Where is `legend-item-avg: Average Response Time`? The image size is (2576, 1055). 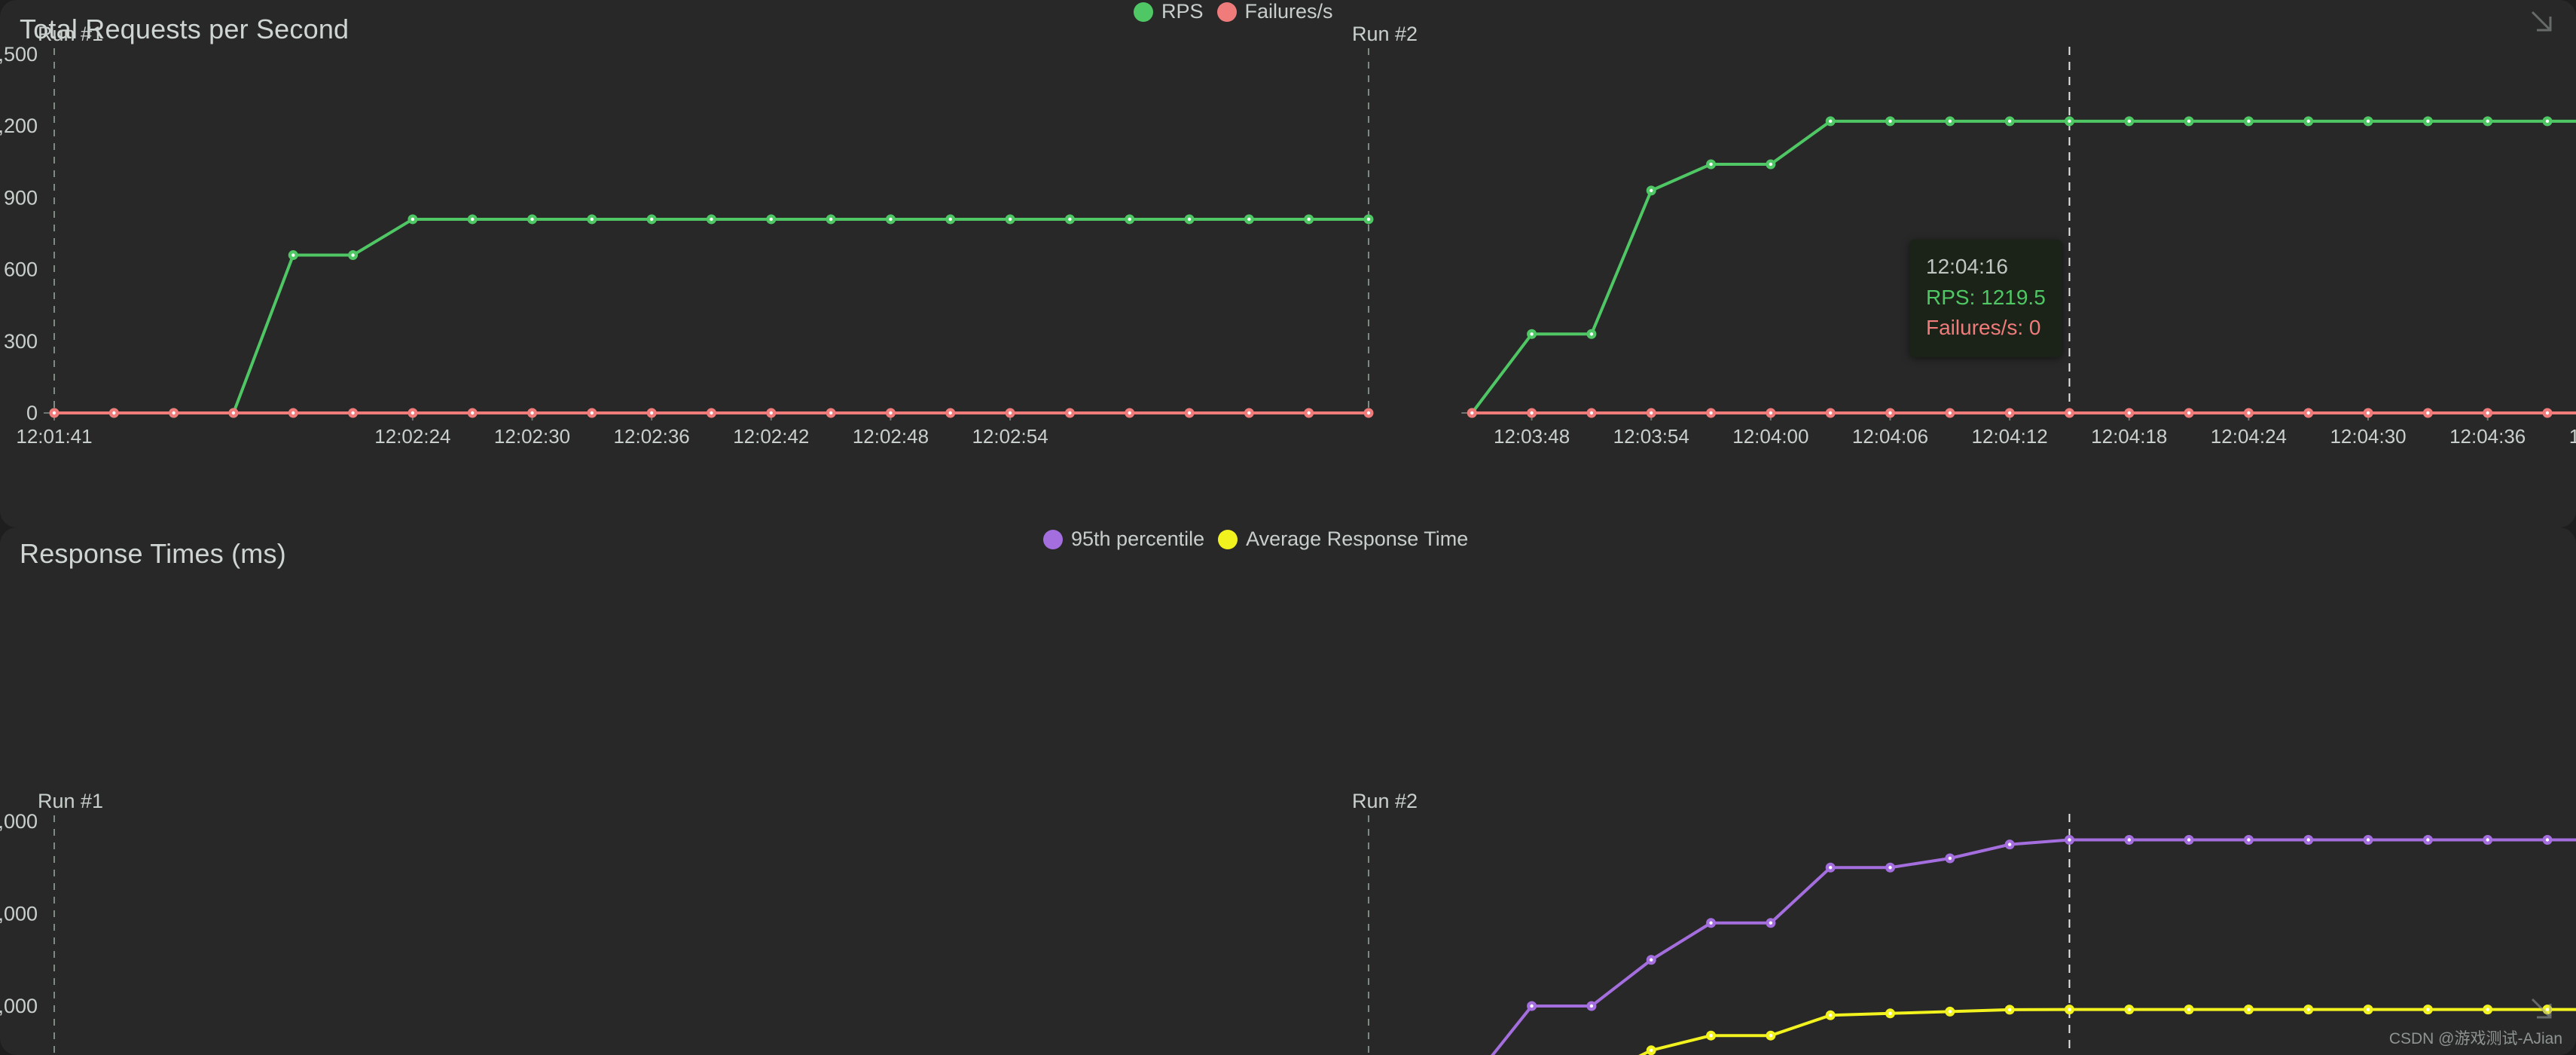
legend-item-avg: Average Response Time is located at coordinates (1343, 539).